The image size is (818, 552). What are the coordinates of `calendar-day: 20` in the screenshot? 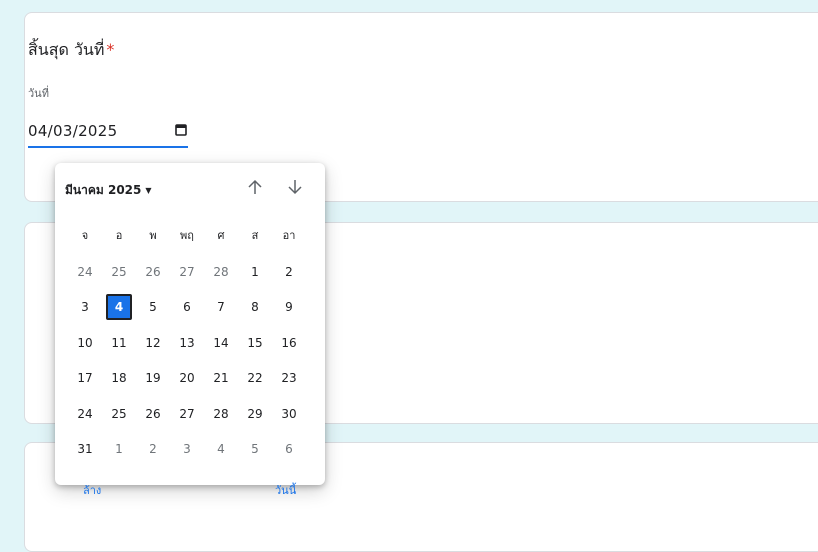 It's located at (187, 378).